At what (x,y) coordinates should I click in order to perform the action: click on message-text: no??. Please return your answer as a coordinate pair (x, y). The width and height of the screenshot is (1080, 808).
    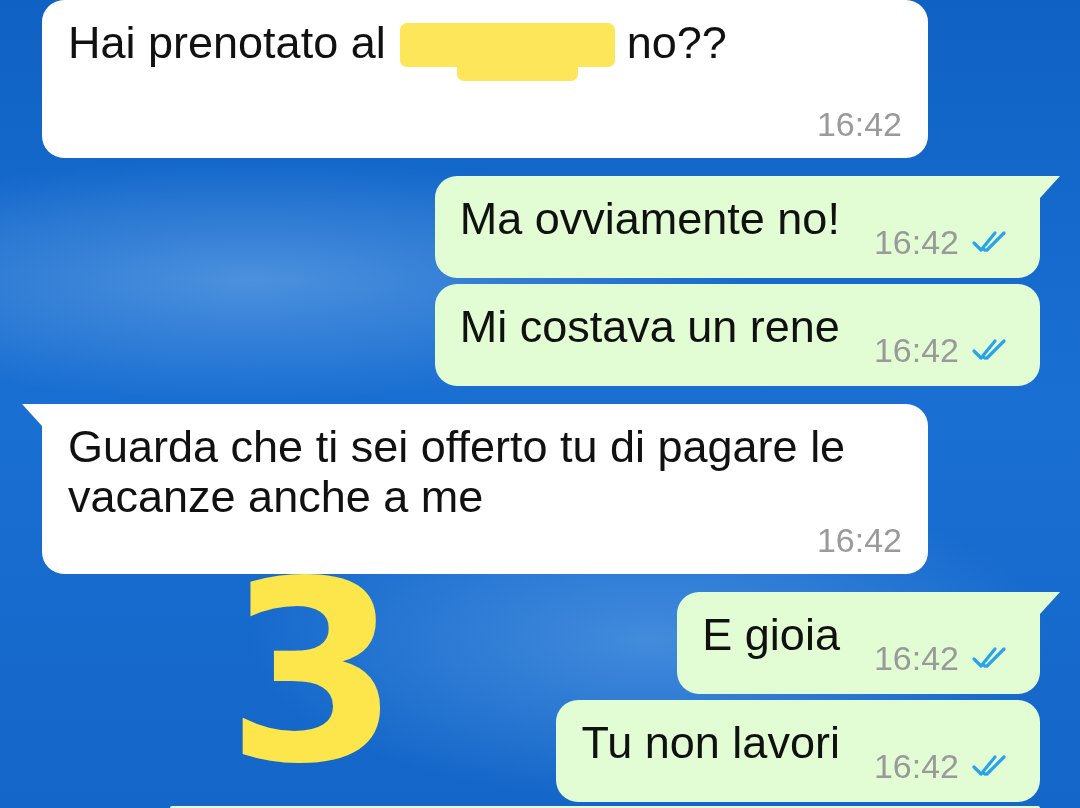
    Looking at the image, I should click on (676, 43).